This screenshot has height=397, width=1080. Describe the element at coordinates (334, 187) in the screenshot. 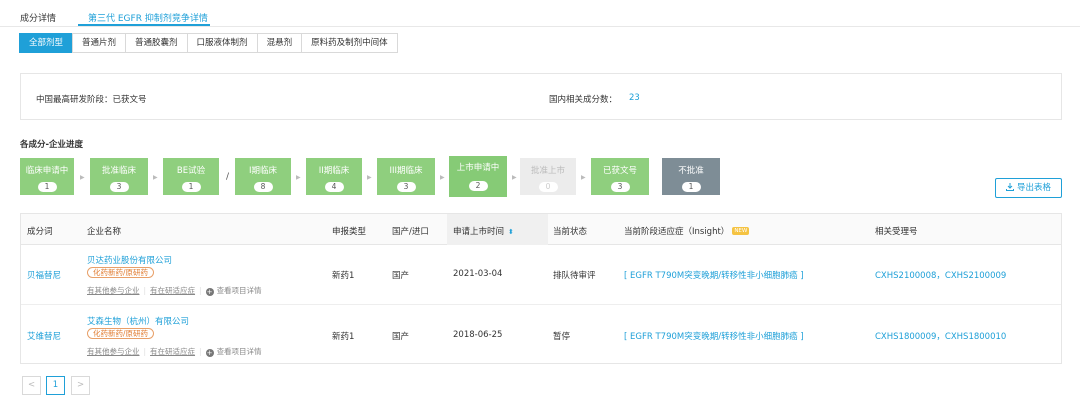

I see `stage-count: 4` at that location.